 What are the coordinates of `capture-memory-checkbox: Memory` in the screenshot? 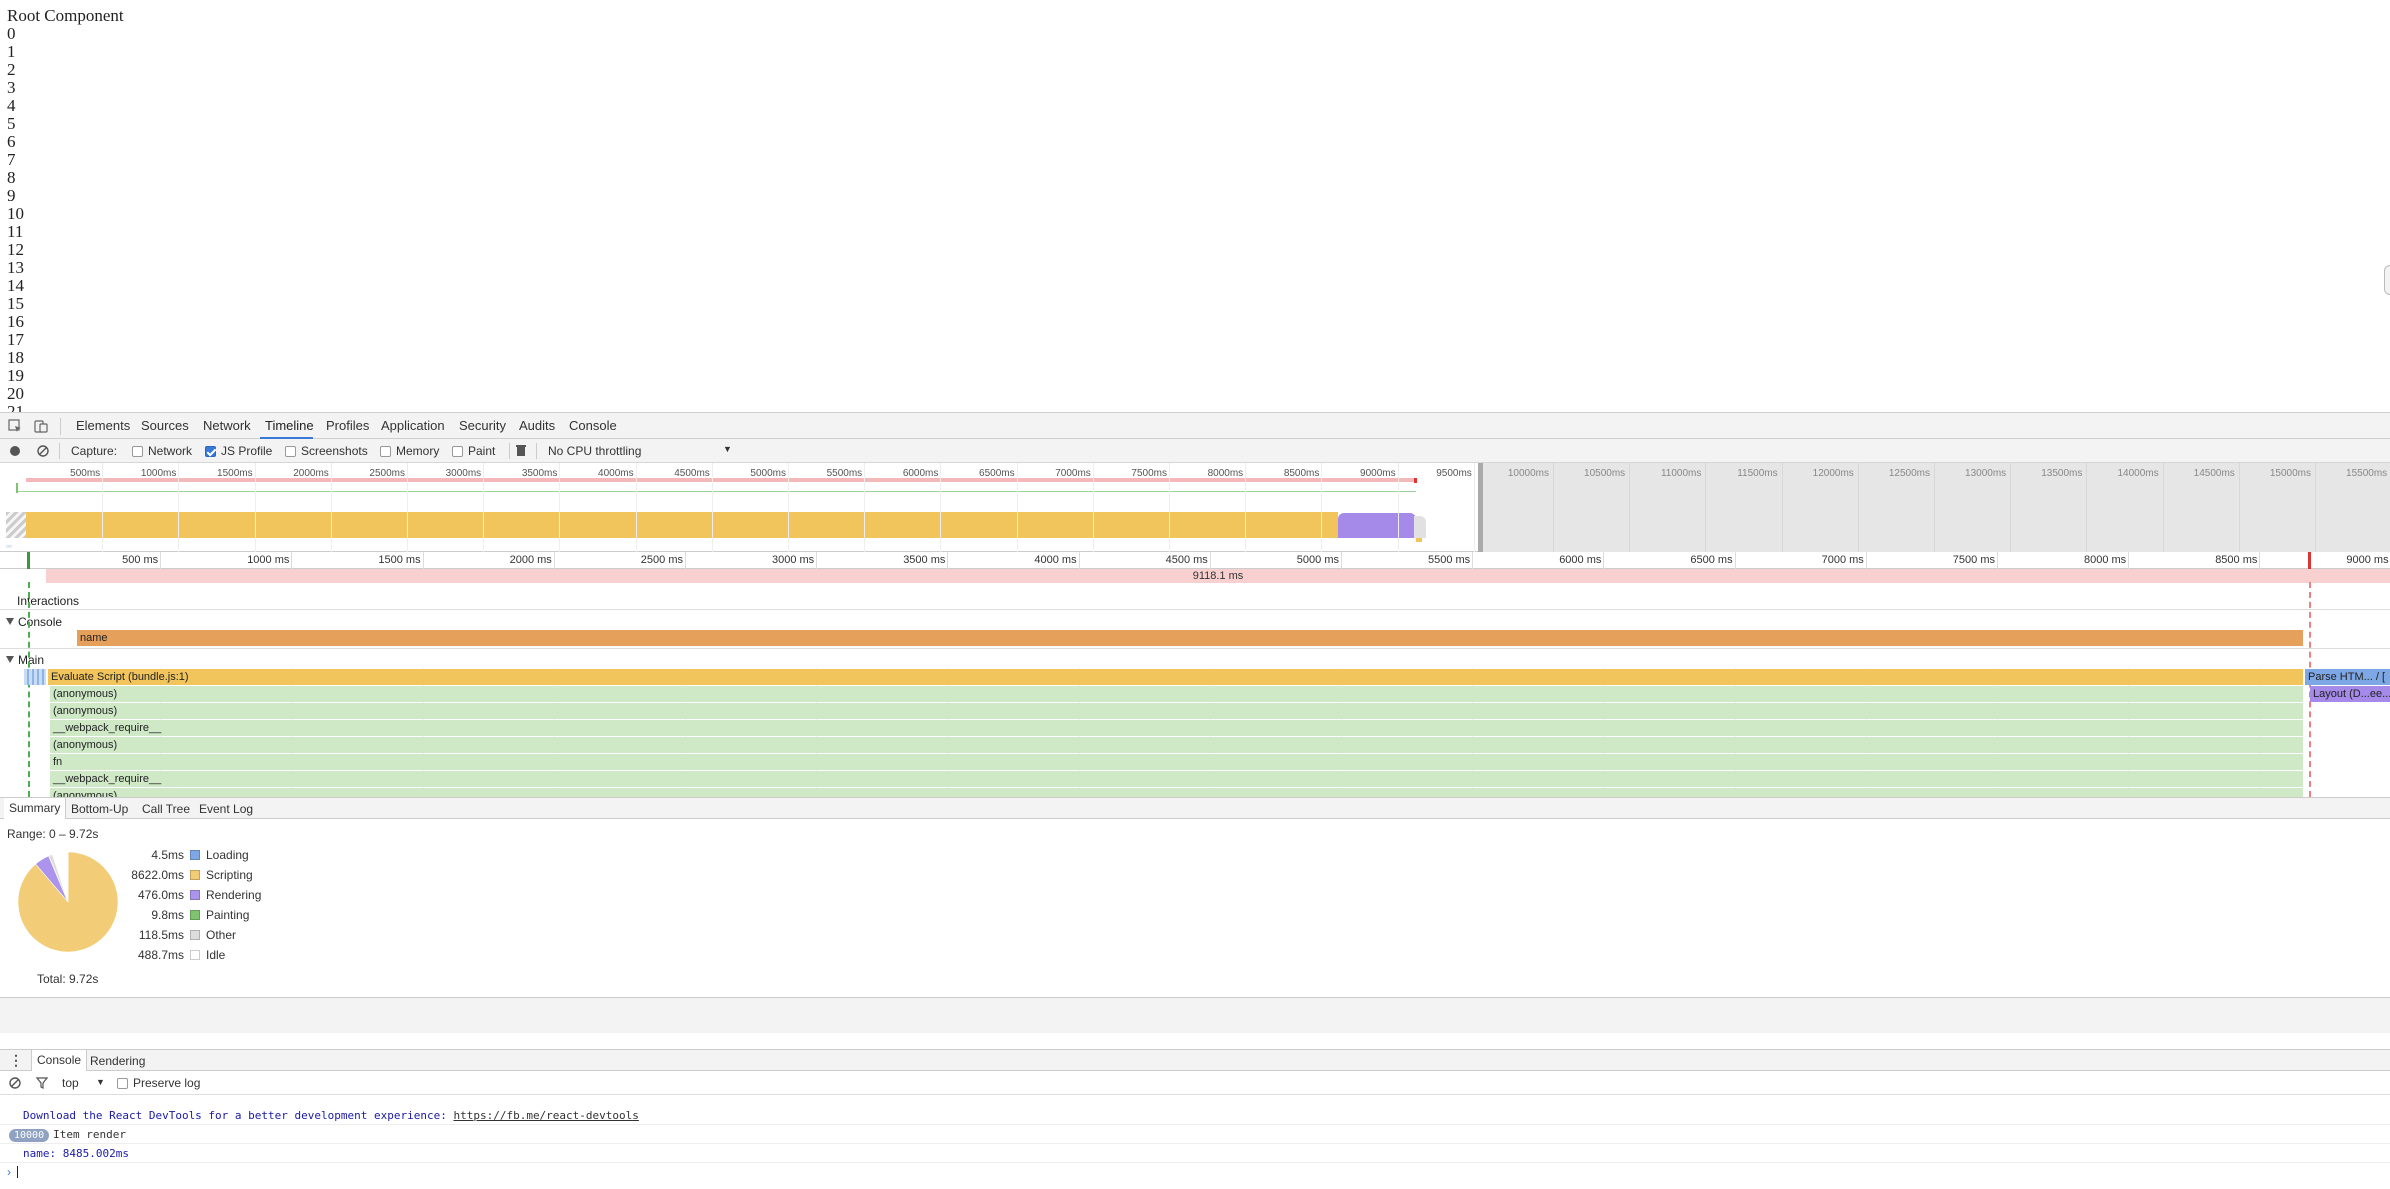 It's located at (409, 451).